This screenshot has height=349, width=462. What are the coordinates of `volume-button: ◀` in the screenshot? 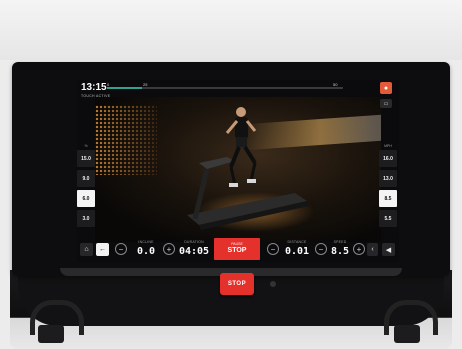 It's located at (388, 249).